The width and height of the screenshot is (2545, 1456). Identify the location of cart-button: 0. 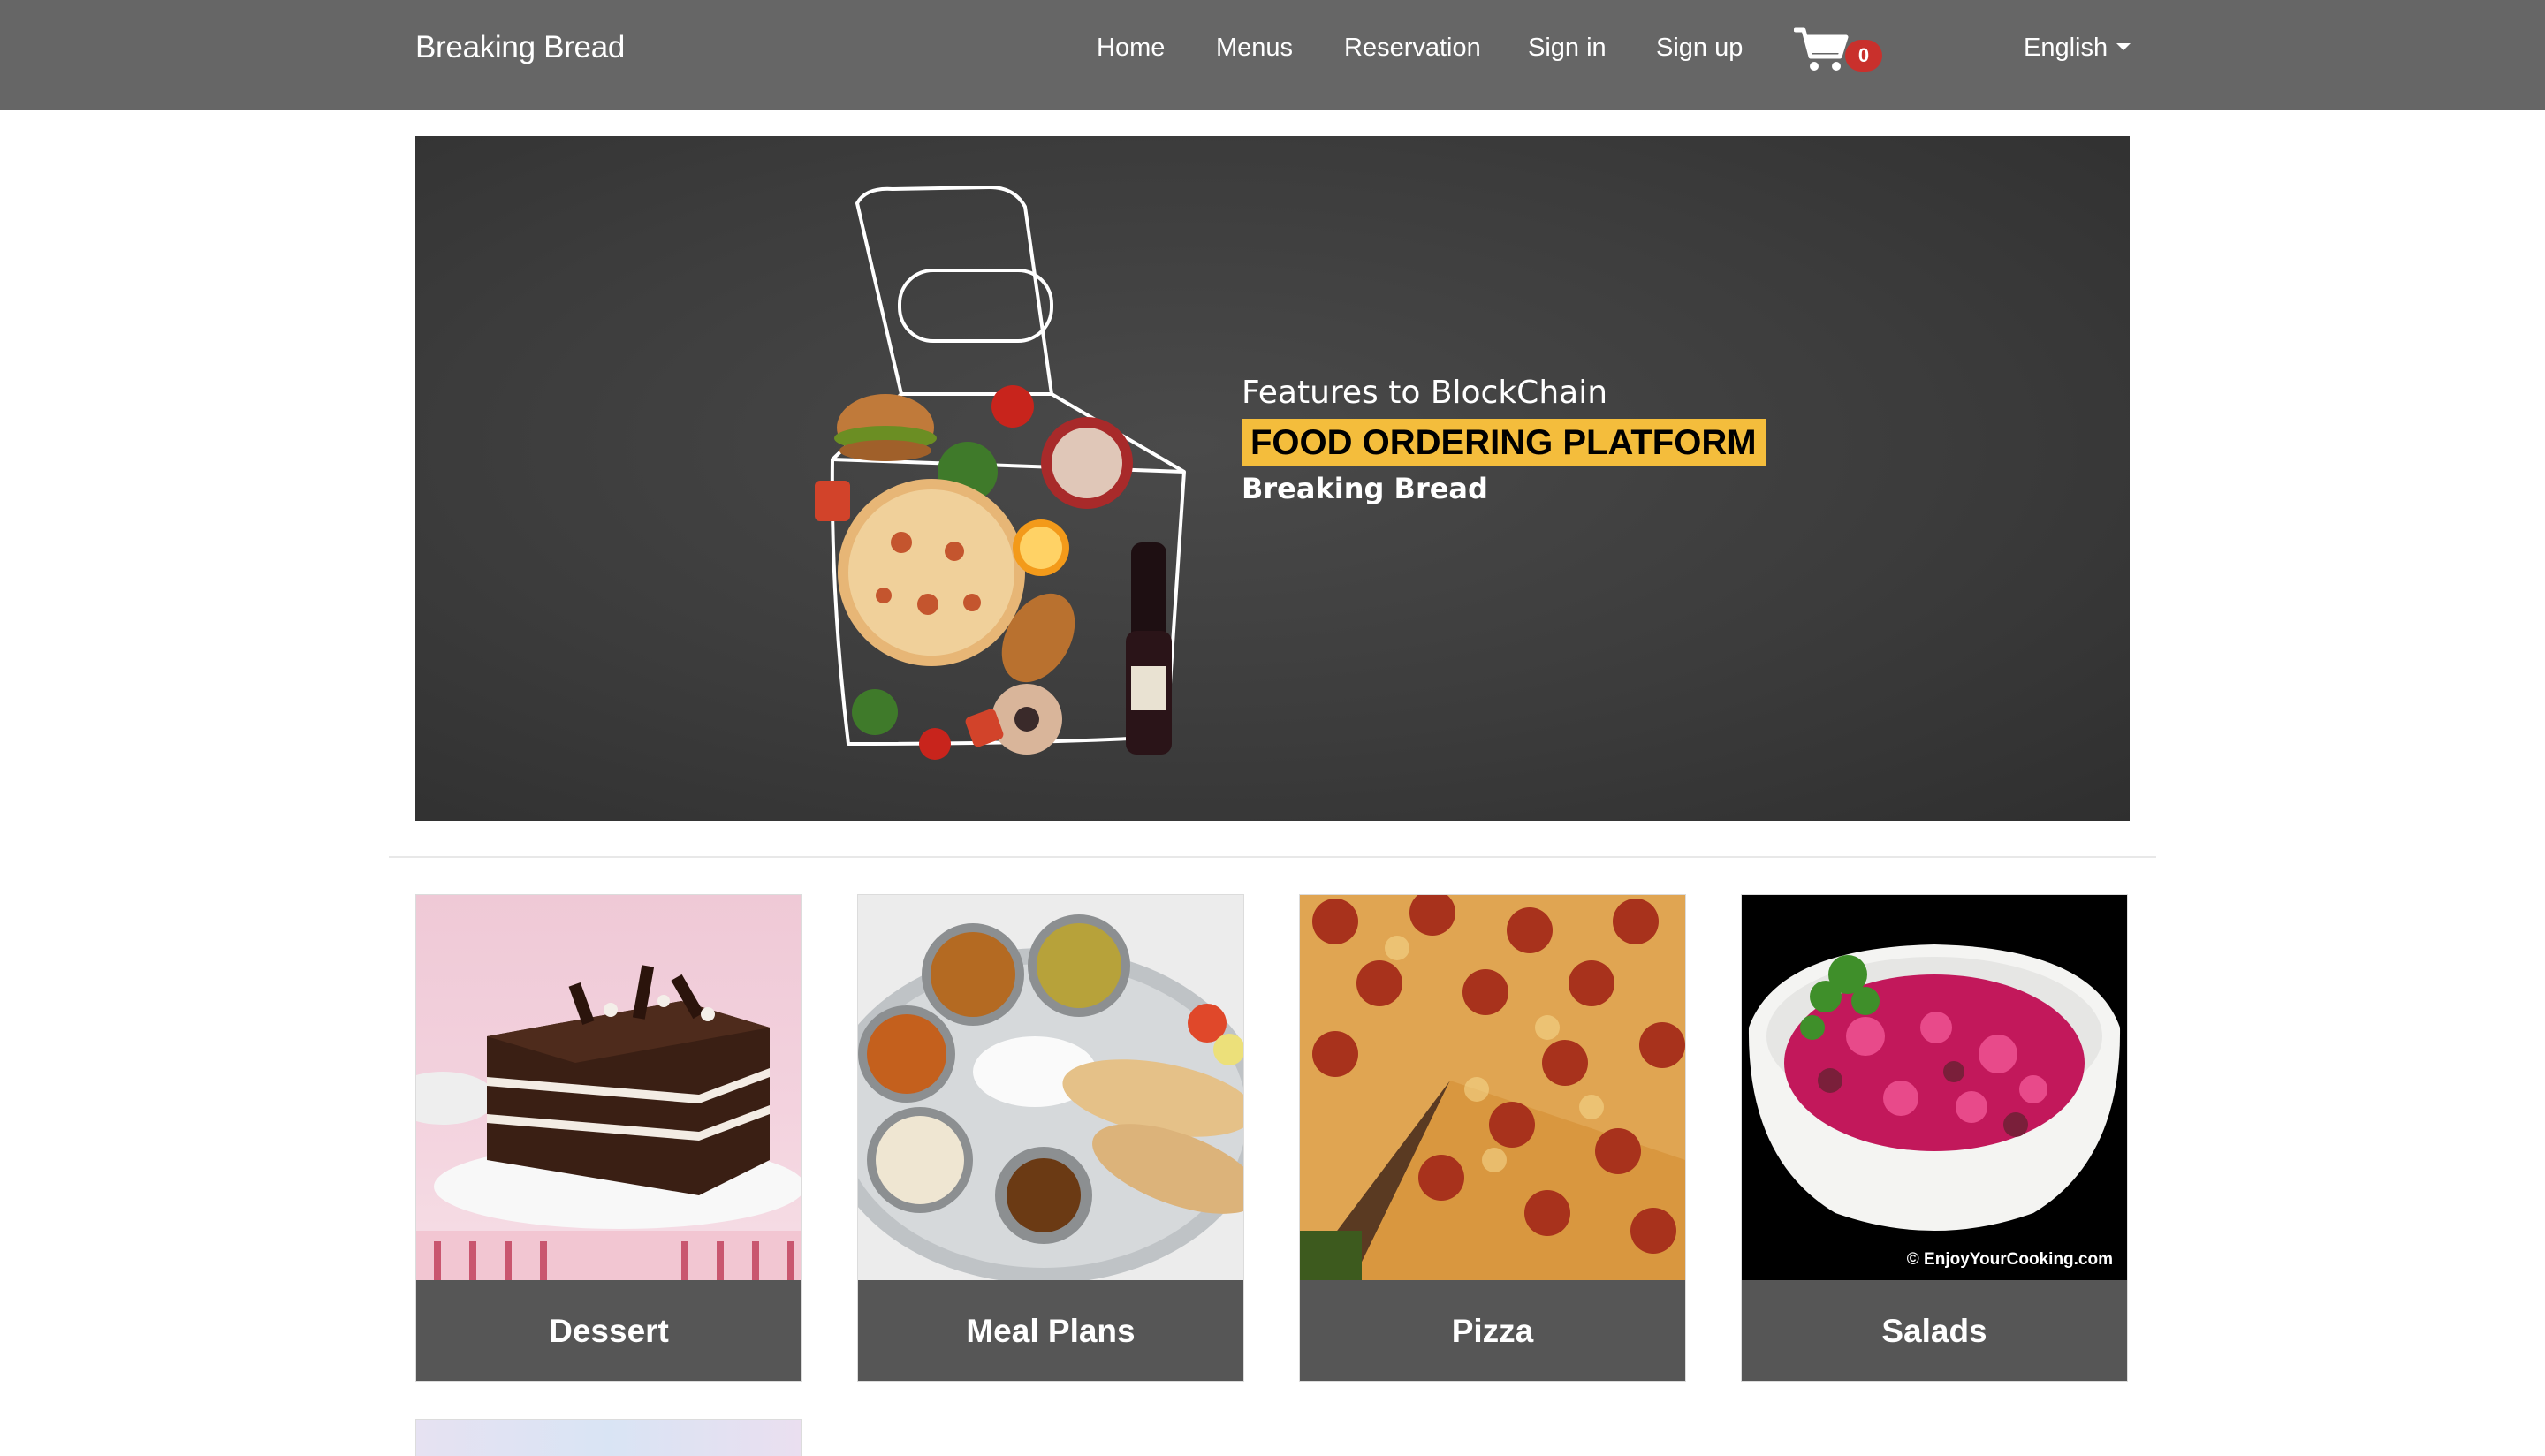
(1838, 53).